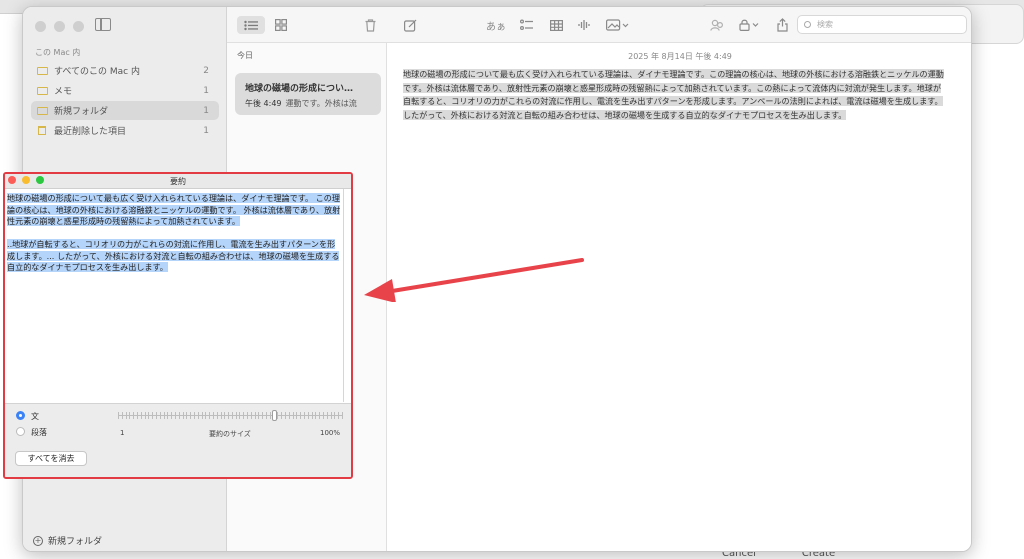 The height and width of the screenshot is (559, 1024). Describe the element at coordinates (78, 26) in the screenshot. I see `zoom-window-button` at that location.